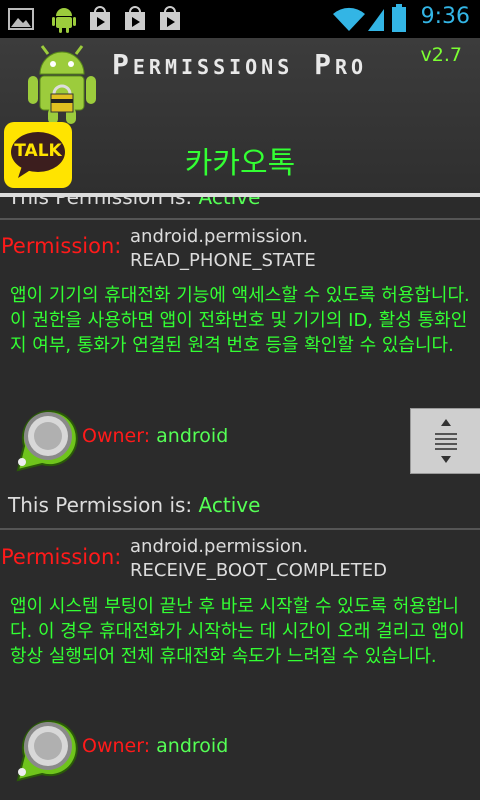 The width and height of the screenshot is (480, 800). Describe the element at coordinates (64, 20) in the screenshot. I see `android-icon` at that location.